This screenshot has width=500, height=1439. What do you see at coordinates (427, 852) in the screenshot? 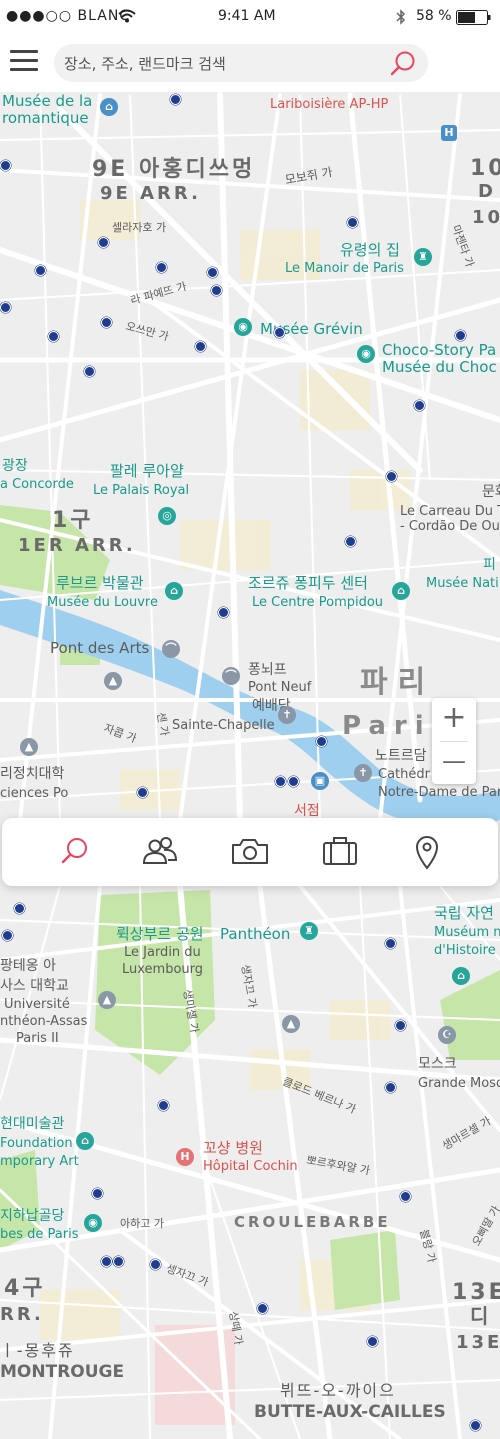
I see `tab-location-icon` at bounding box center [427, 852].